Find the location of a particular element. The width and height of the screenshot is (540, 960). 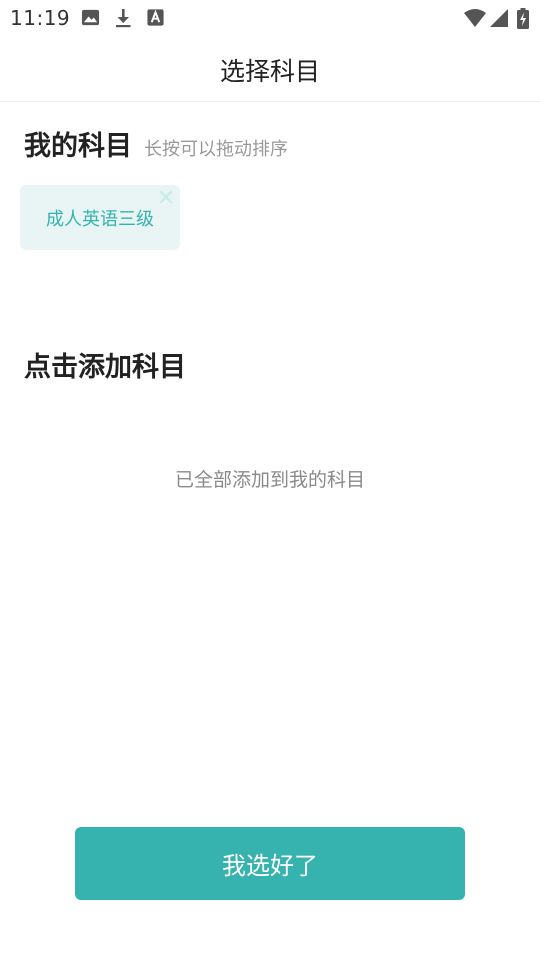

close-icon is located at coordinates (166, 197).